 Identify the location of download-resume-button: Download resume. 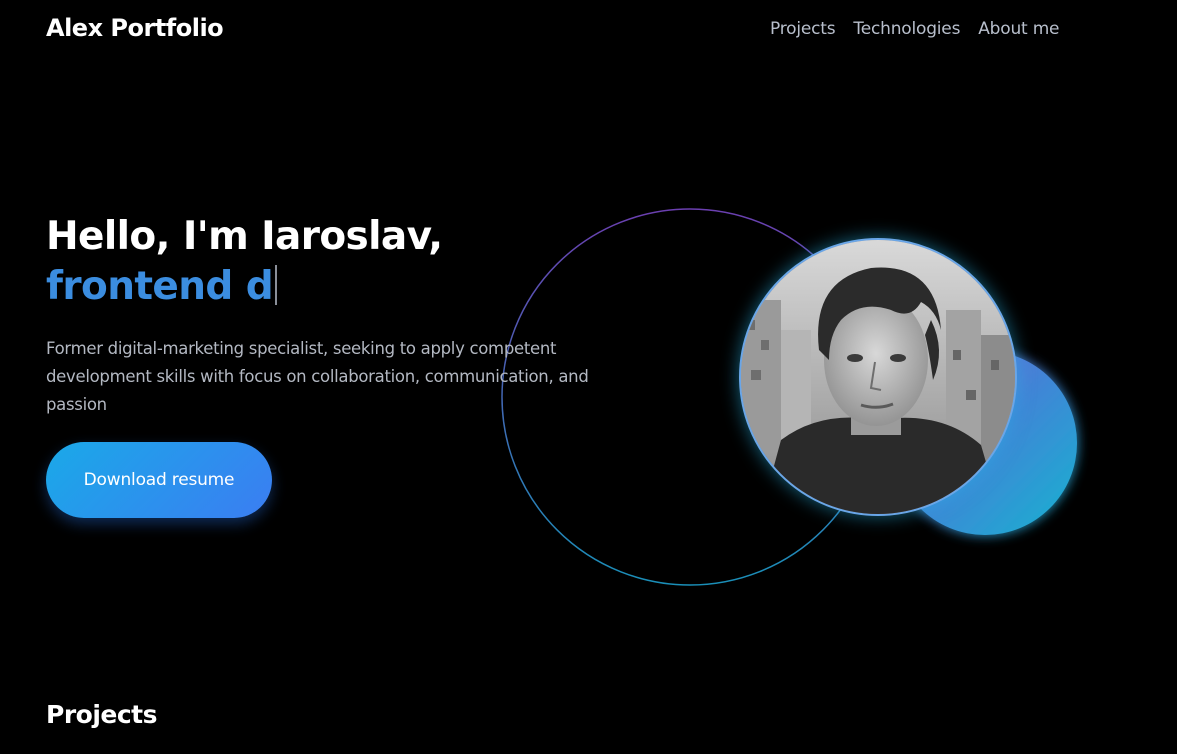
(159, 480).